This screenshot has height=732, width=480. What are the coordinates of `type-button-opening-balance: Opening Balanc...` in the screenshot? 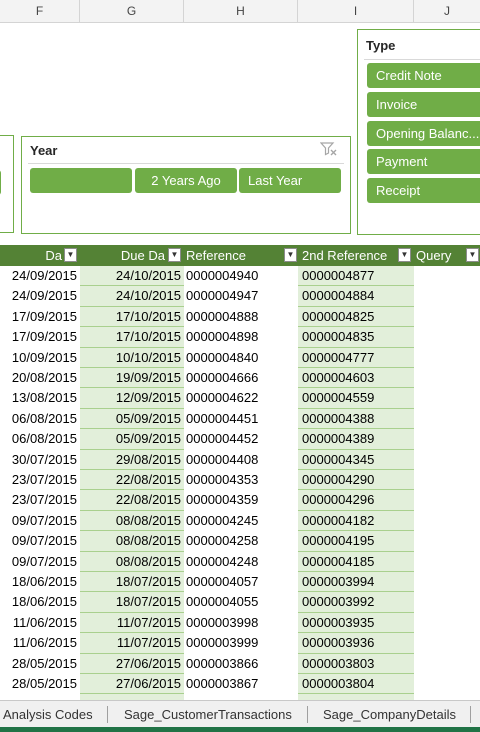 It's located at (423, 133).